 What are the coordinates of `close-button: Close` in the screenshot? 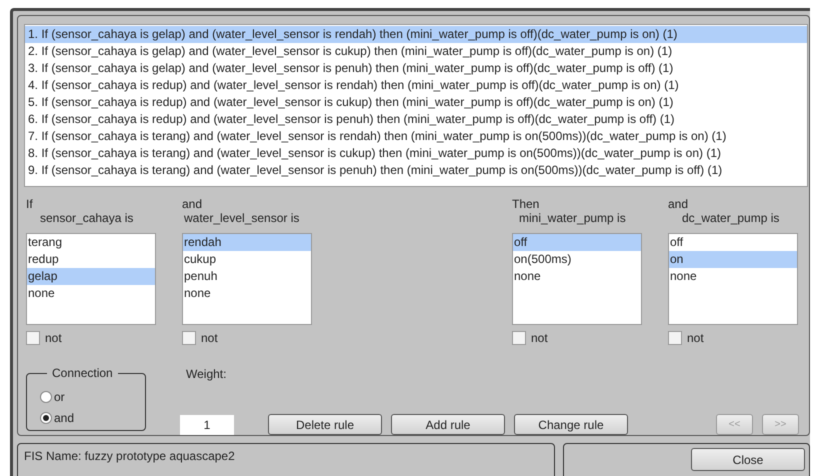 It's located at (748, 459).